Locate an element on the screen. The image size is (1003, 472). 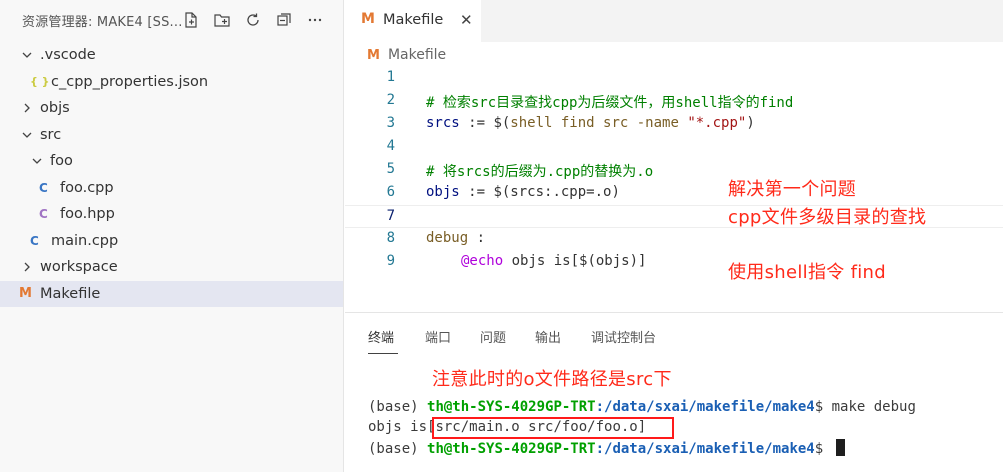
terminal-cursor is located at coordinates (840, 447).